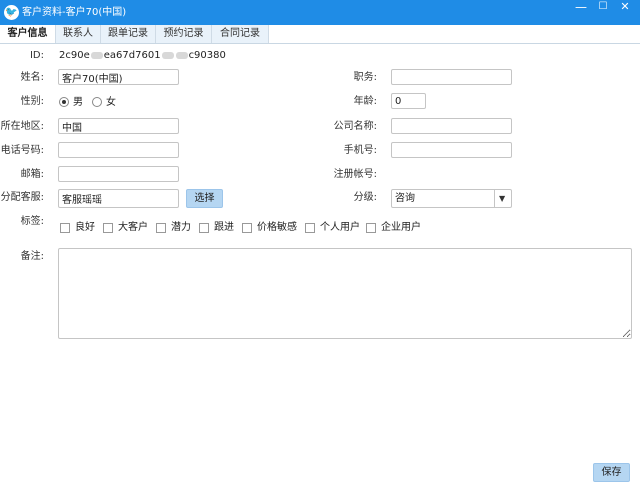 This screenshot has height=487, width=640. I want to click on id-value-end: c90380, so click(207, 55).